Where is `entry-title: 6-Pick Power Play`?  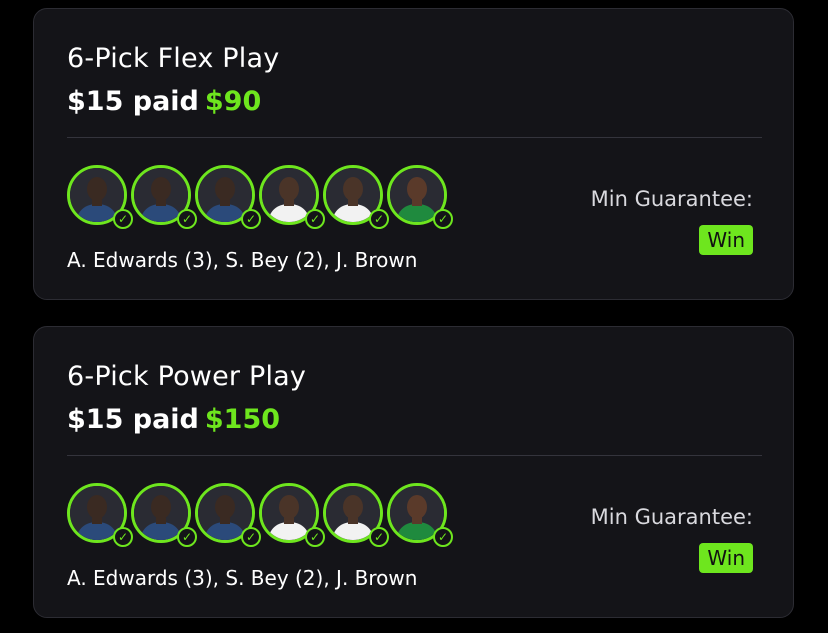
entry-title: 6-Pick Power Play is located at coordinates (187, 376).